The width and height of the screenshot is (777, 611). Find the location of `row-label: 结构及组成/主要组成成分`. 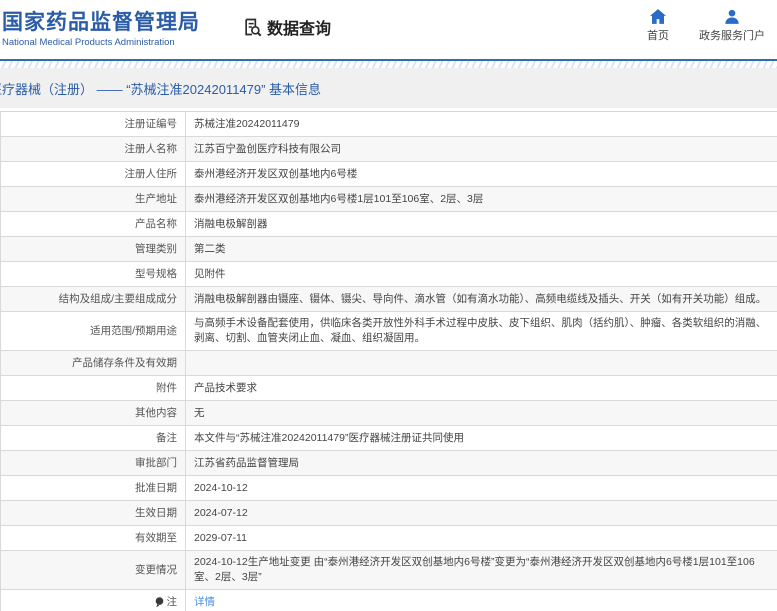

row-label: 结构及组成/主要组成成分 is located at coordinates (93, 299).